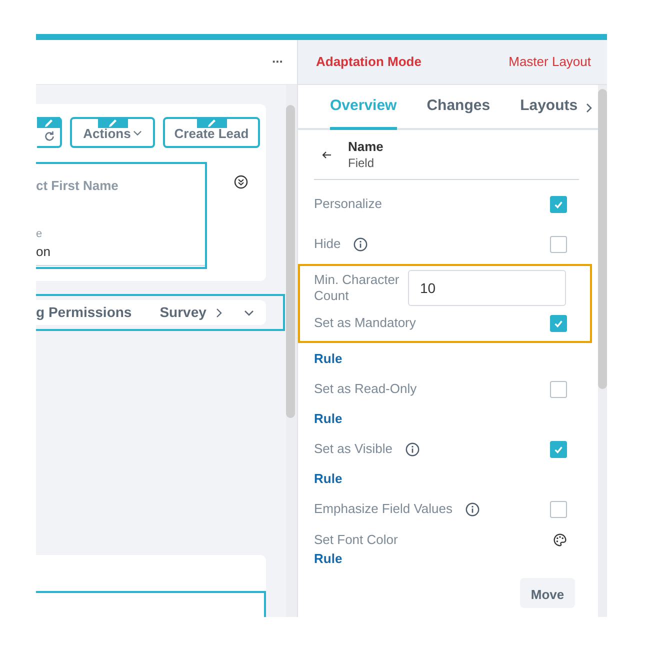 The height and width of the screenshot is (648, 664). I want to click on property-label: Set Font Color, so click(356, 540).